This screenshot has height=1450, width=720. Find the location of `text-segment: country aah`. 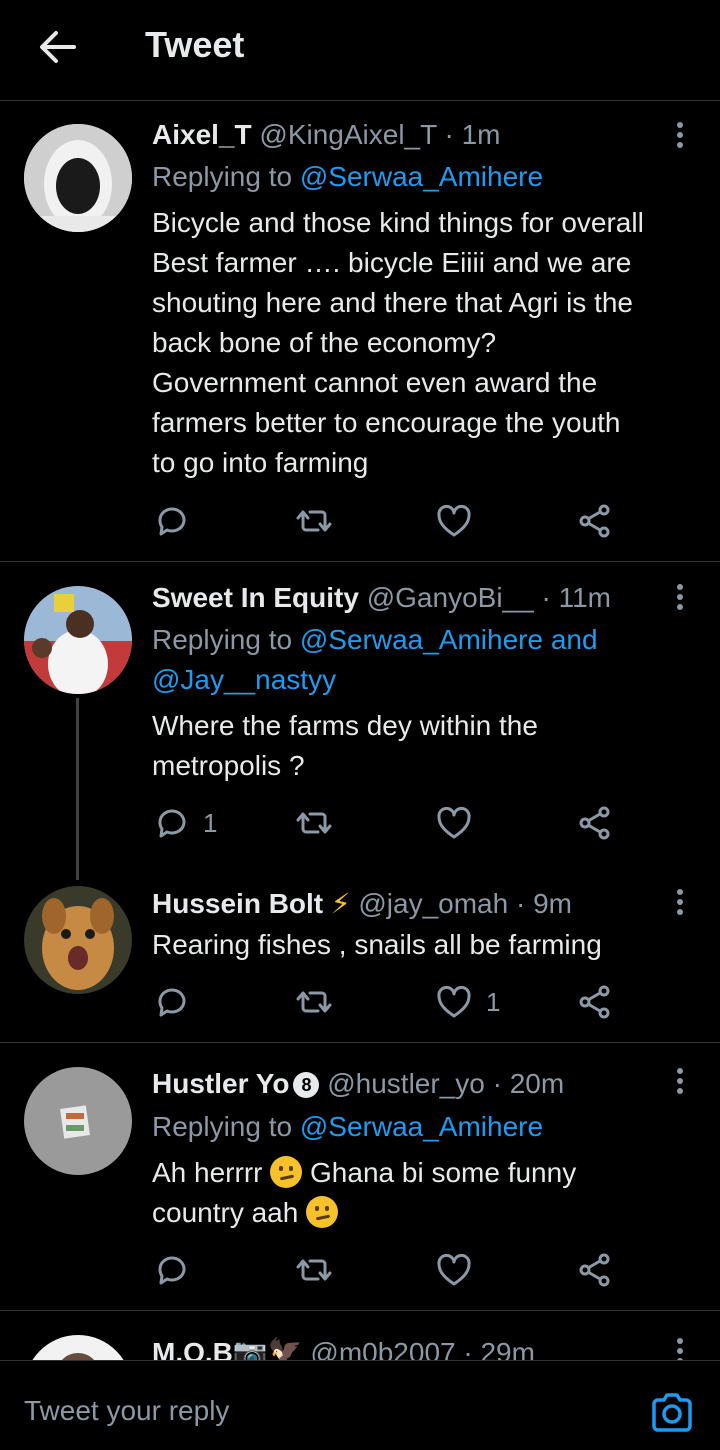

text-segment: country aah is located at coordinates (225, 1212).